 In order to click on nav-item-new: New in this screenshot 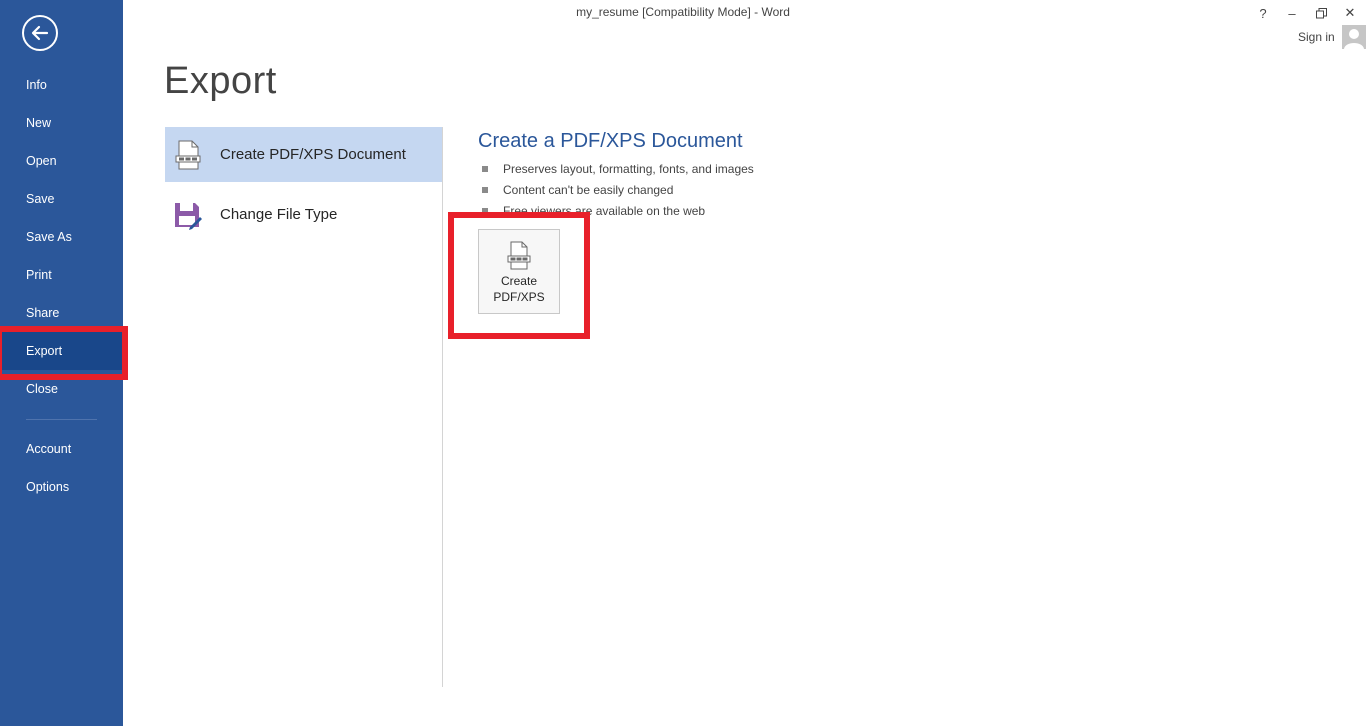, I will do `click(61, 123)`.